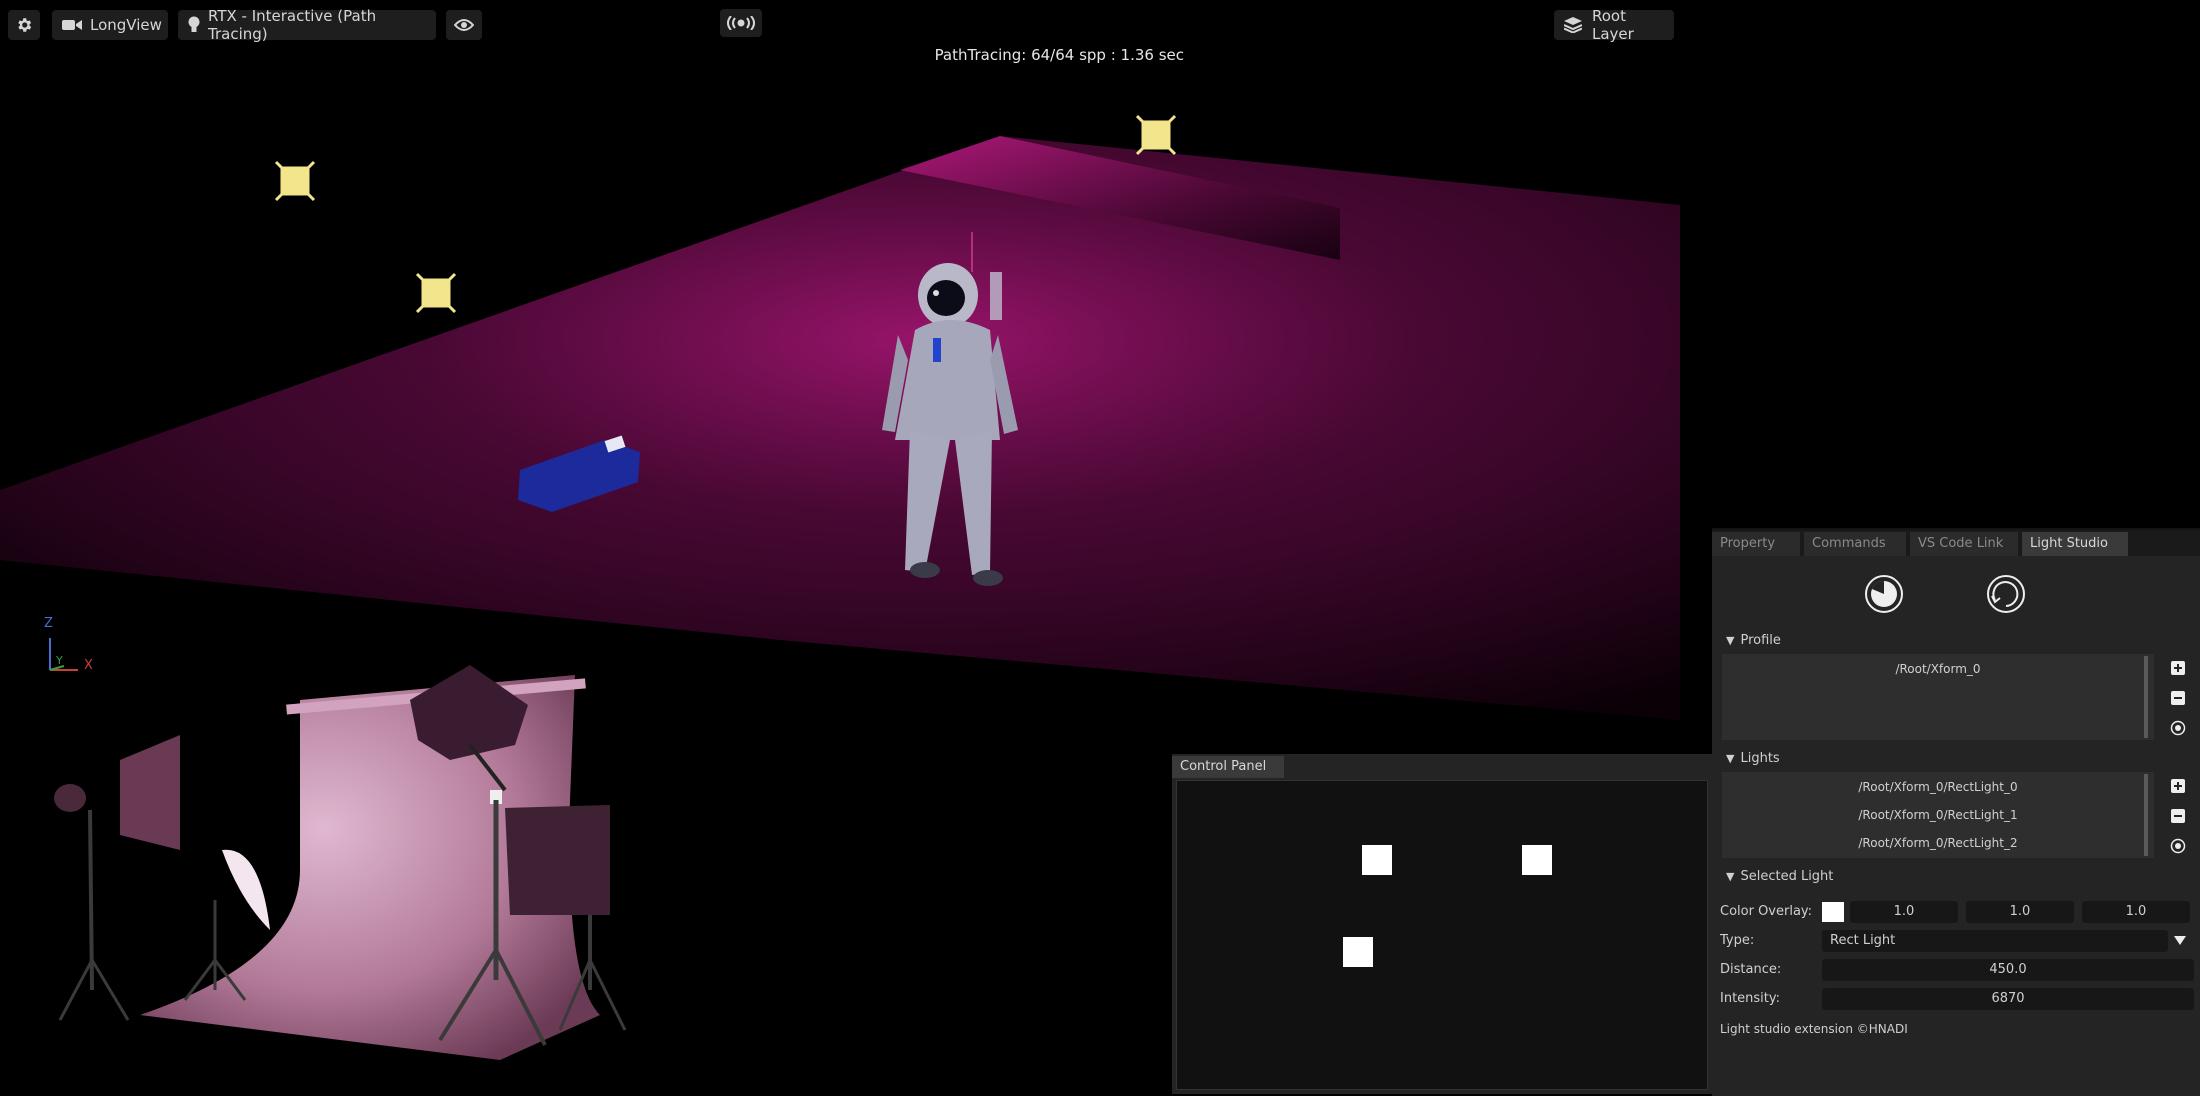 This screenshot has height=1096, width=2200. I want to click on type-select-value: Rect Light, so click(1863, 940).